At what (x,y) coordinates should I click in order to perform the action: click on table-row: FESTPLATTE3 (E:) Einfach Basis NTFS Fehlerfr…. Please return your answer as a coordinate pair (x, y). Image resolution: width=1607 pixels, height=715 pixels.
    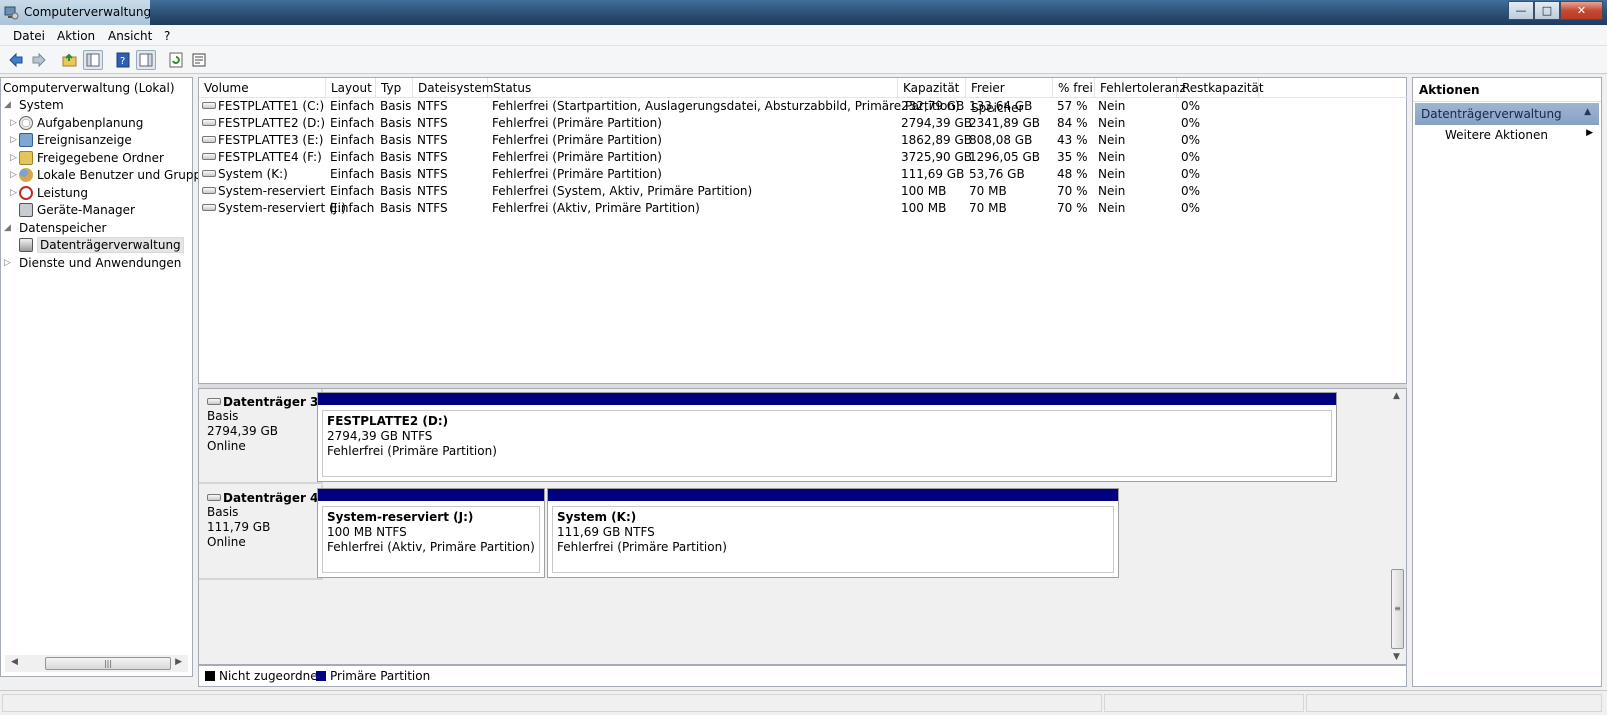
    Looking at the image, I should click on (803, 140).